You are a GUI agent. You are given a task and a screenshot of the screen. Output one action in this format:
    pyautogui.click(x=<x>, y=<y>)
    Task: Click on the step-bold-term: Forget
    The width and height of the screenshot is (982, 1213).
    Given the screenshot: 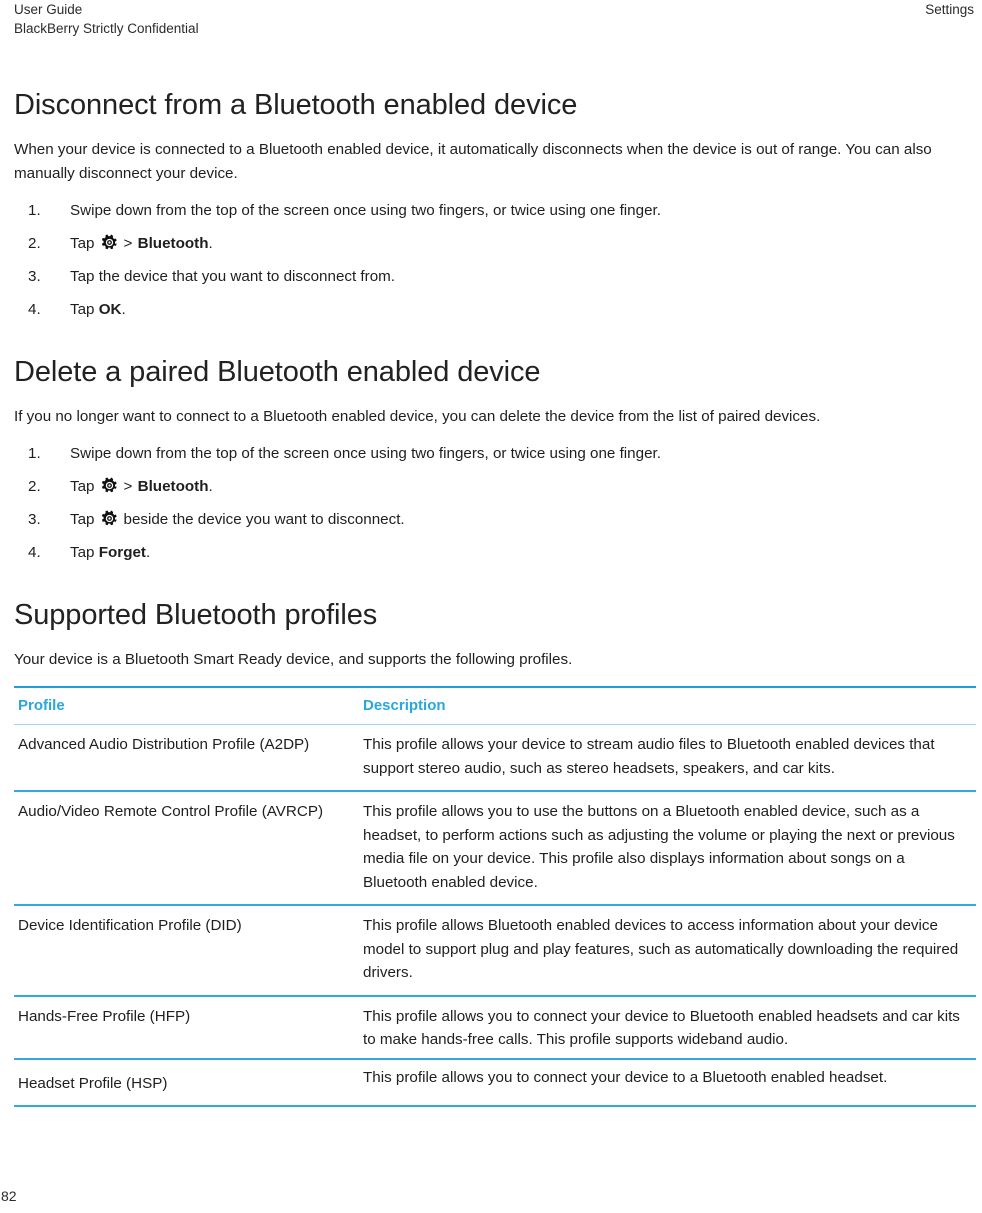 What is the action you would take?
    pyautogui.click(x=122, y=552)
    